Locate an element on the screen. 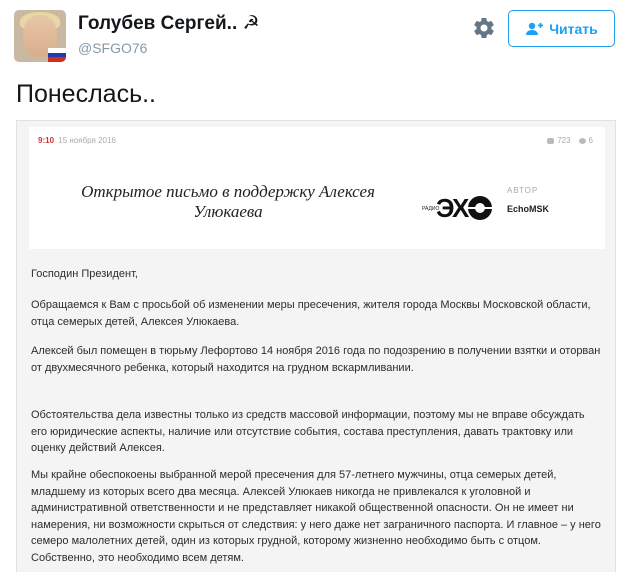 Image resolution: width=620 pixels, height=572 pixels. views-count: 723 is located at coordinates (559, 140).